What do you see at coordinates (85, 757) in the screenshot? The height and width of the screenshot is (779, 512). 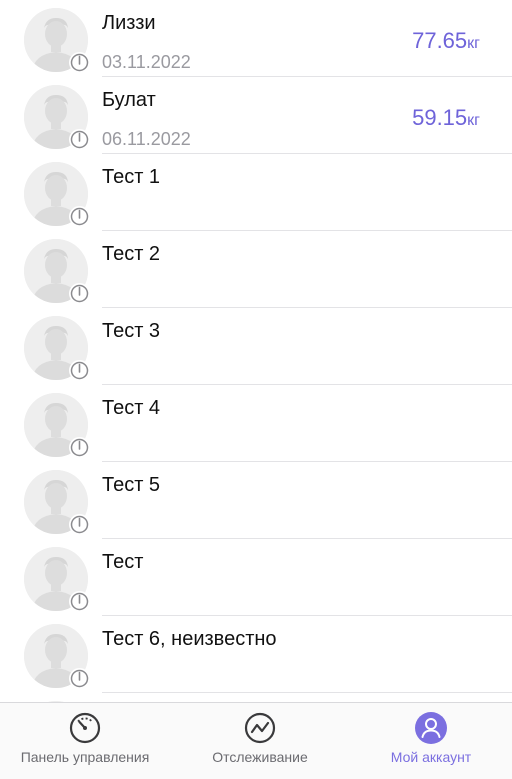 I see `tab-label: Панель управления` at bounding box center [85, 757].